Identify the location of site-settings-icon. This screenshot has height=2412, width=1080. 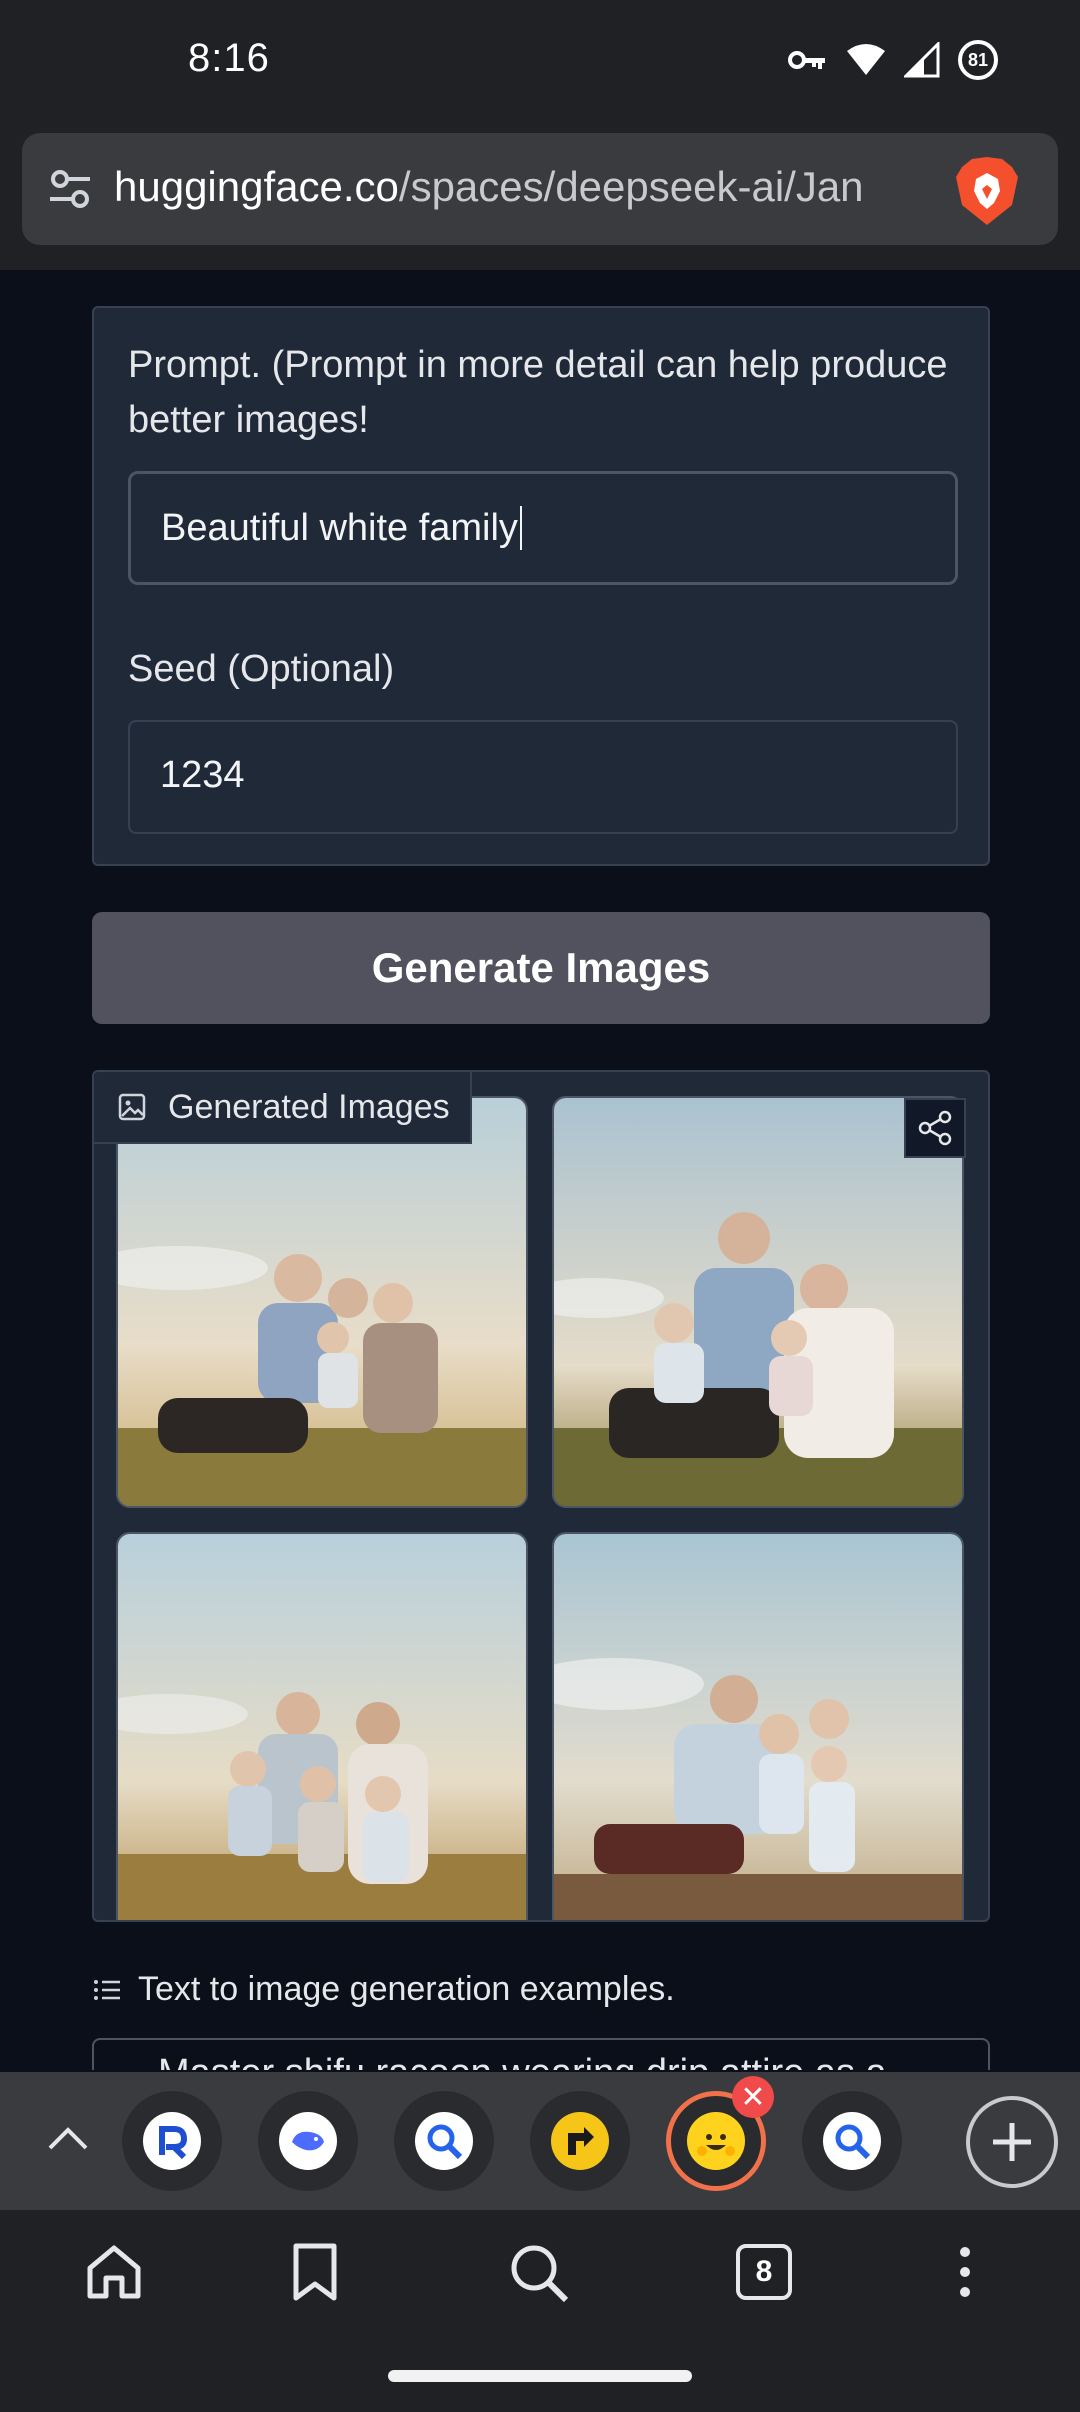
(70, 189).